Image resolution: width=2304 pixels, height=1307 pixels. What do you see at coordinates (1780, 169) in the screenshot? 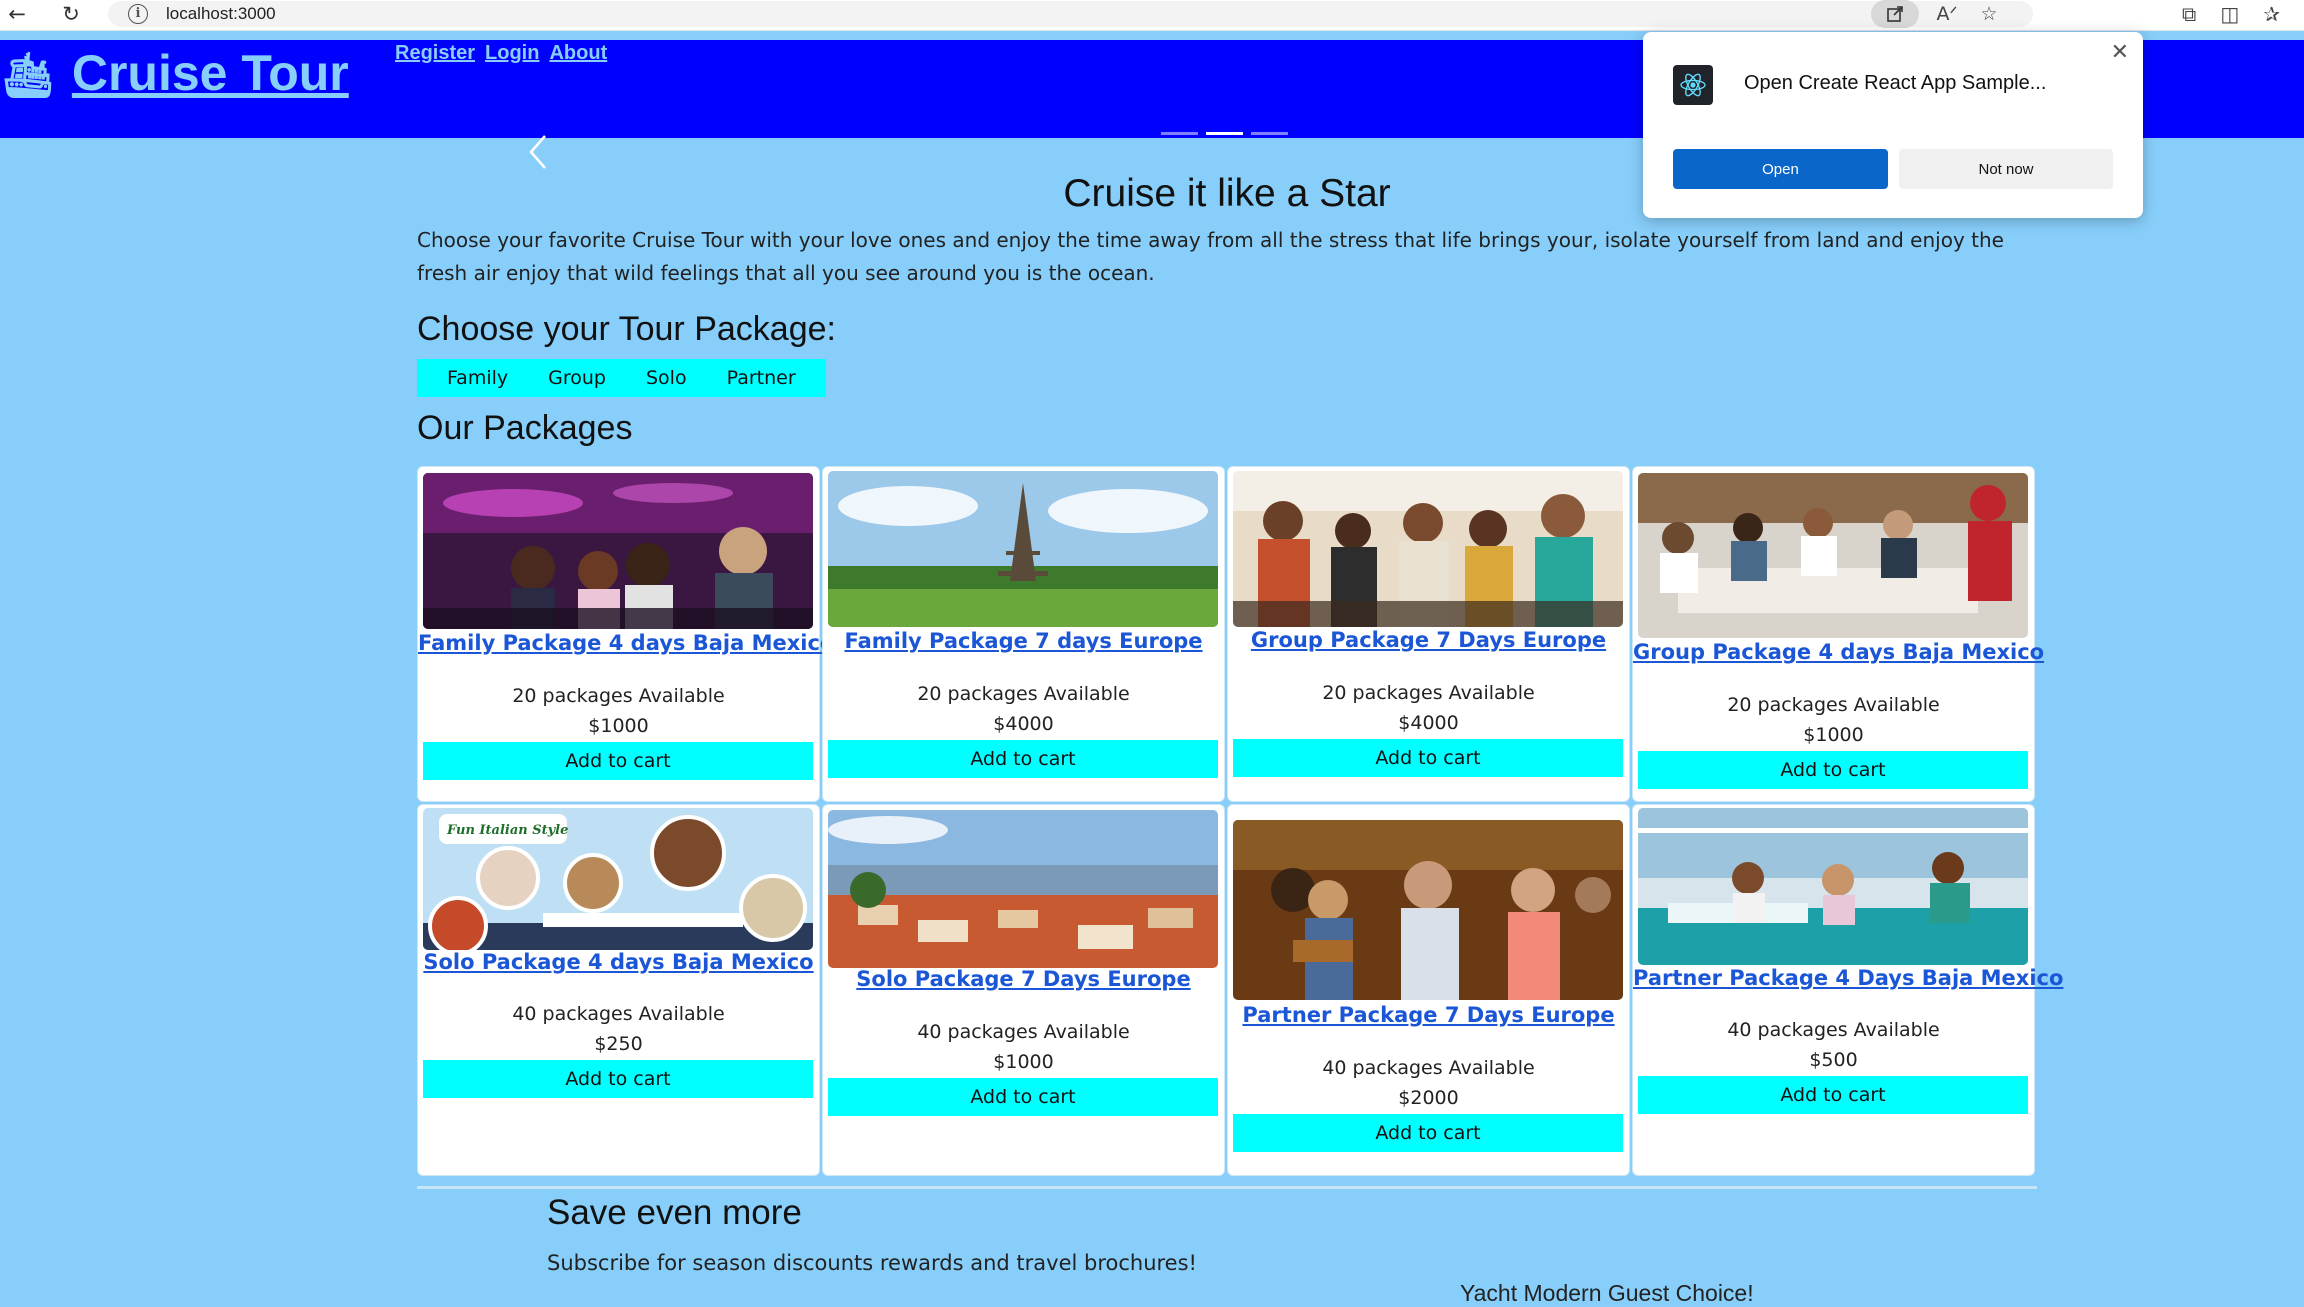
I see `open-button: Open` at bounding box center [1780, 169].